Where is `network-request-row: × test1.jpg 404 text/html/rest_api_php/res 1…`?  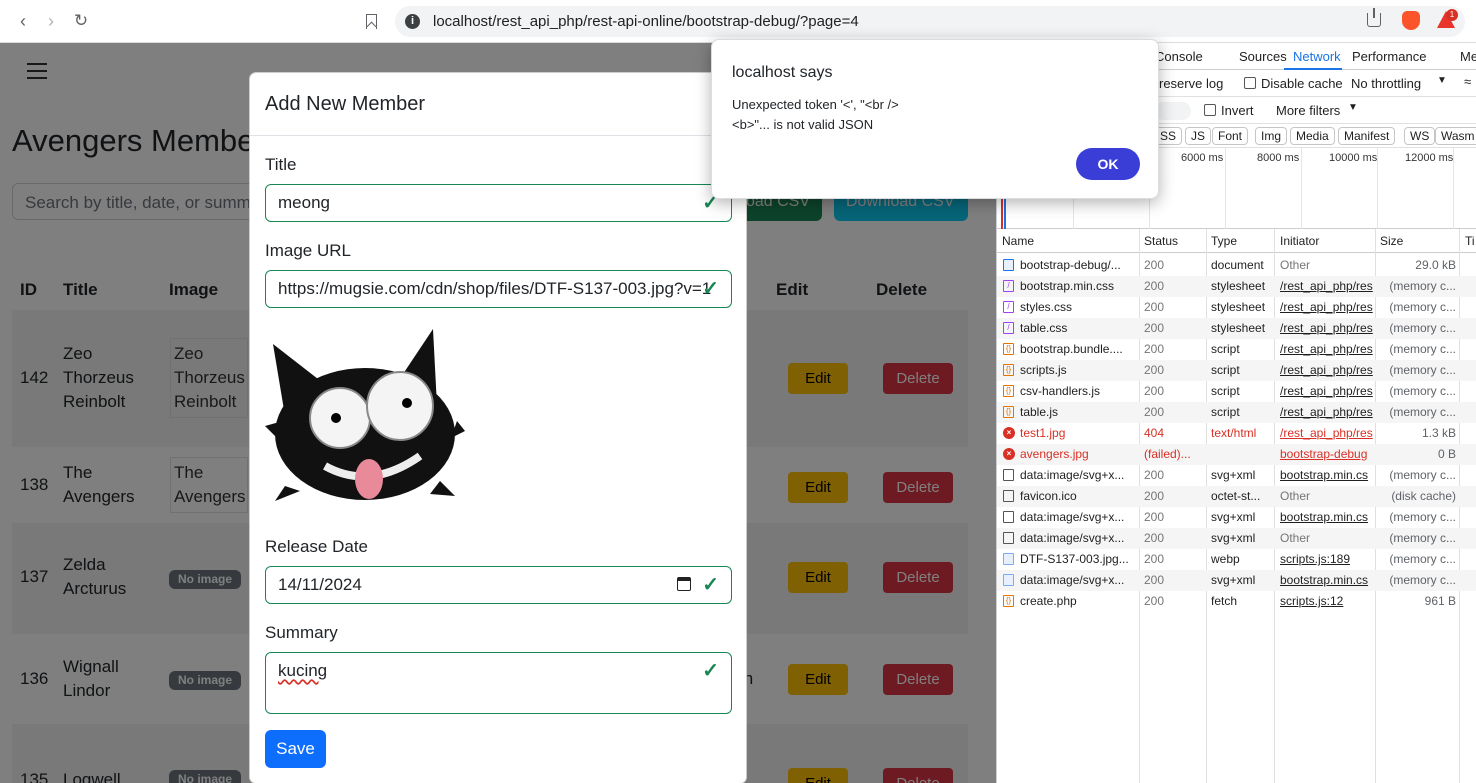
network-request-row: × test1.jpg 404 text/html/rest_api_php/res 1… is located at coordinates (1236, 433).